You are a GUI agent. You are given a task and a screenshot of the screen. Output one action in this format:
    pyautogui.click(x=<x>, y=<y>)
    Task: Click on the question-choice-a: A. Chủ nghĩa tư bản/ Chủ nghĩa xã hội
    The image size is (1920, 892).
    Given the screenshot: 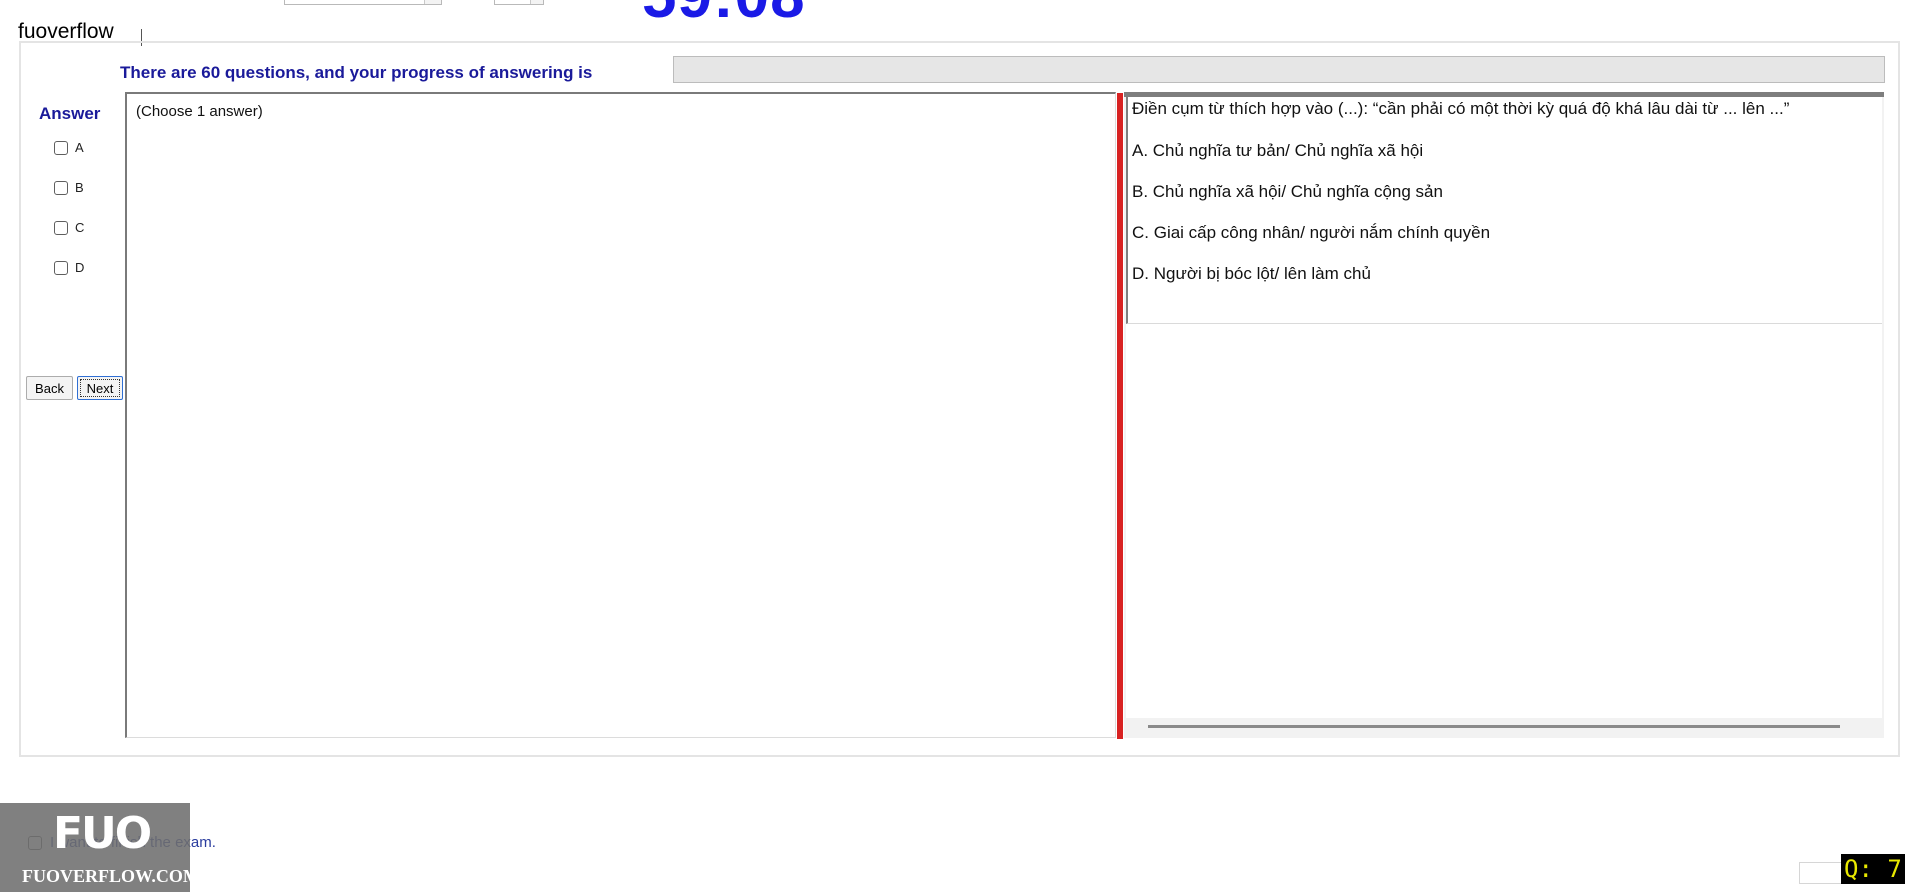 What is the action you would take?
    pyautogui.click(x=1278, y=150)
    